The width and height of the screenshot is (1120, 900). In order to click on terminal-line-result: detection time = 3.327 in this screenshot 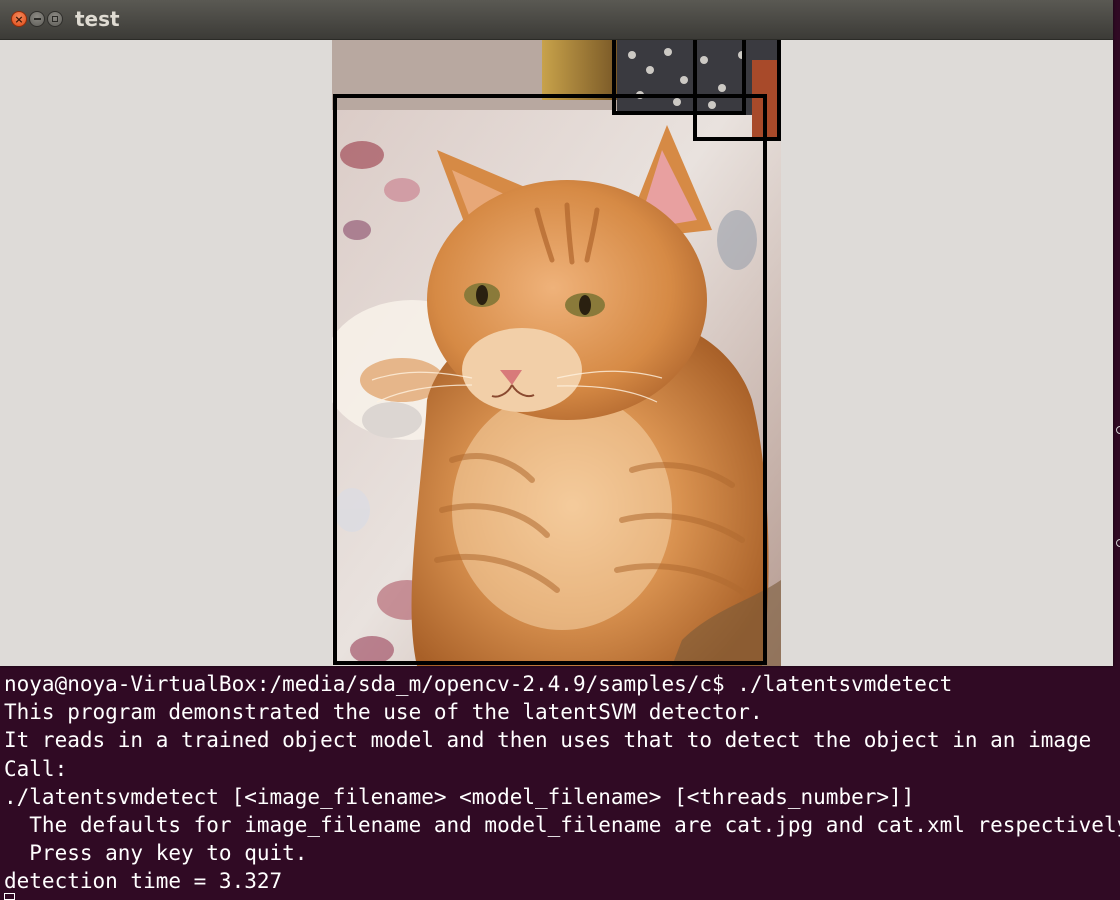, I will do `click(143, 881)`.